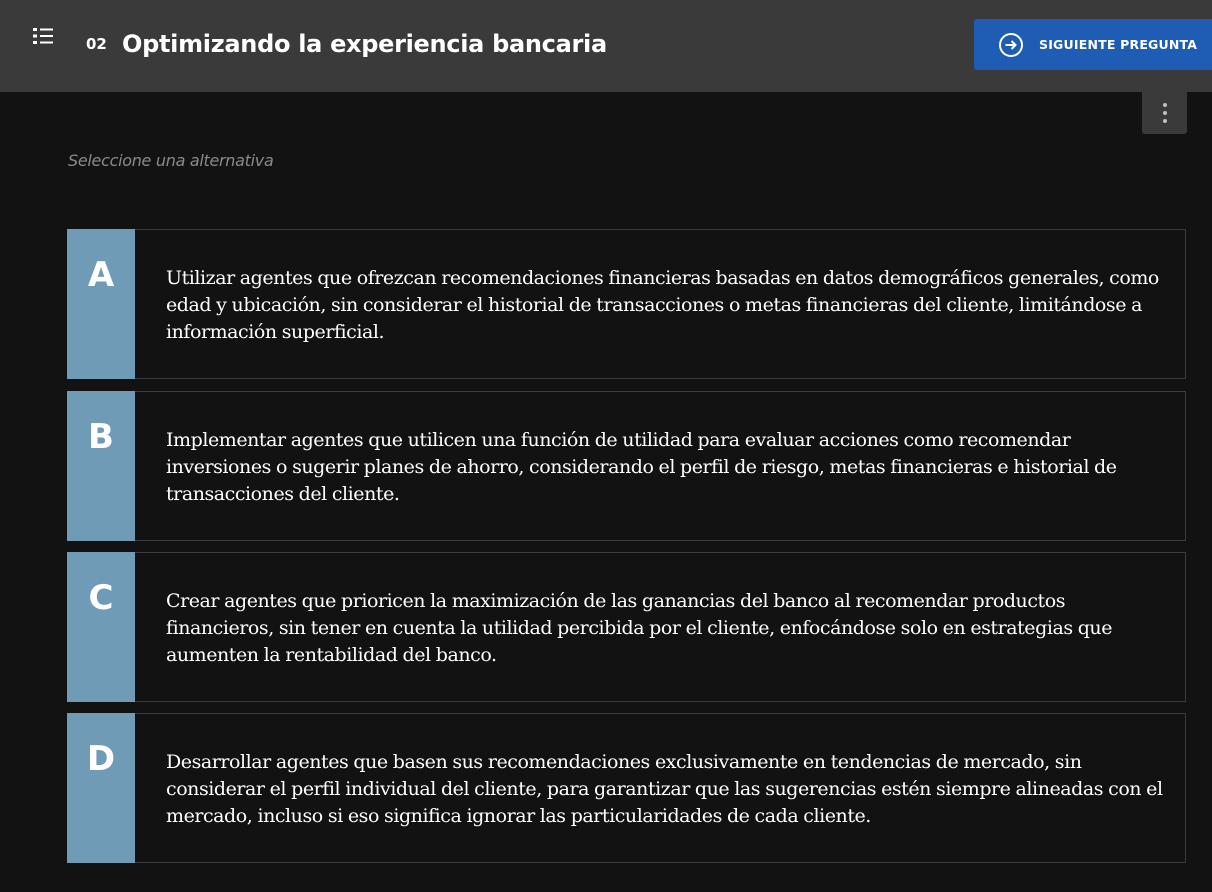 The image size is (1212, 892). Describe the element at coordinates (101, 466) in the screenshot. I see `option-letter-box: B` at that location.